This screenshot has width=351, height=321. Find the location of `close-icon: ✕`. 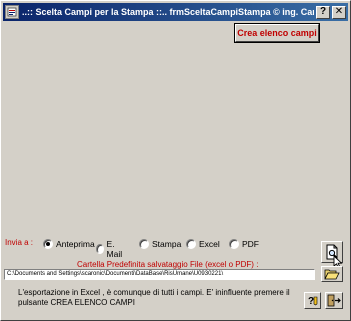

close-icon: ✕ is located at coordinates (339, 11).